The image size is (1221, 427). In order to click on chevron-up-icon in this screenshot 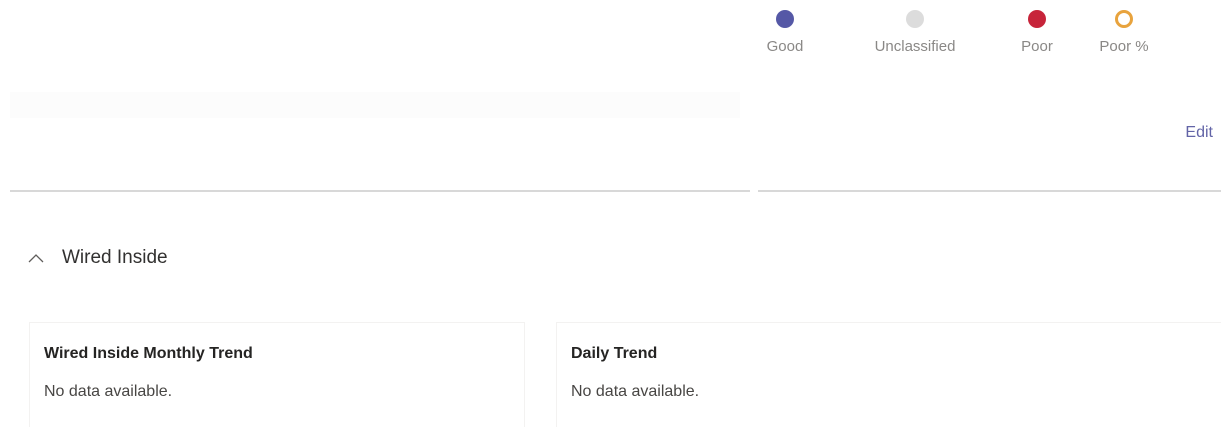, I will do `click(36, 258)`.